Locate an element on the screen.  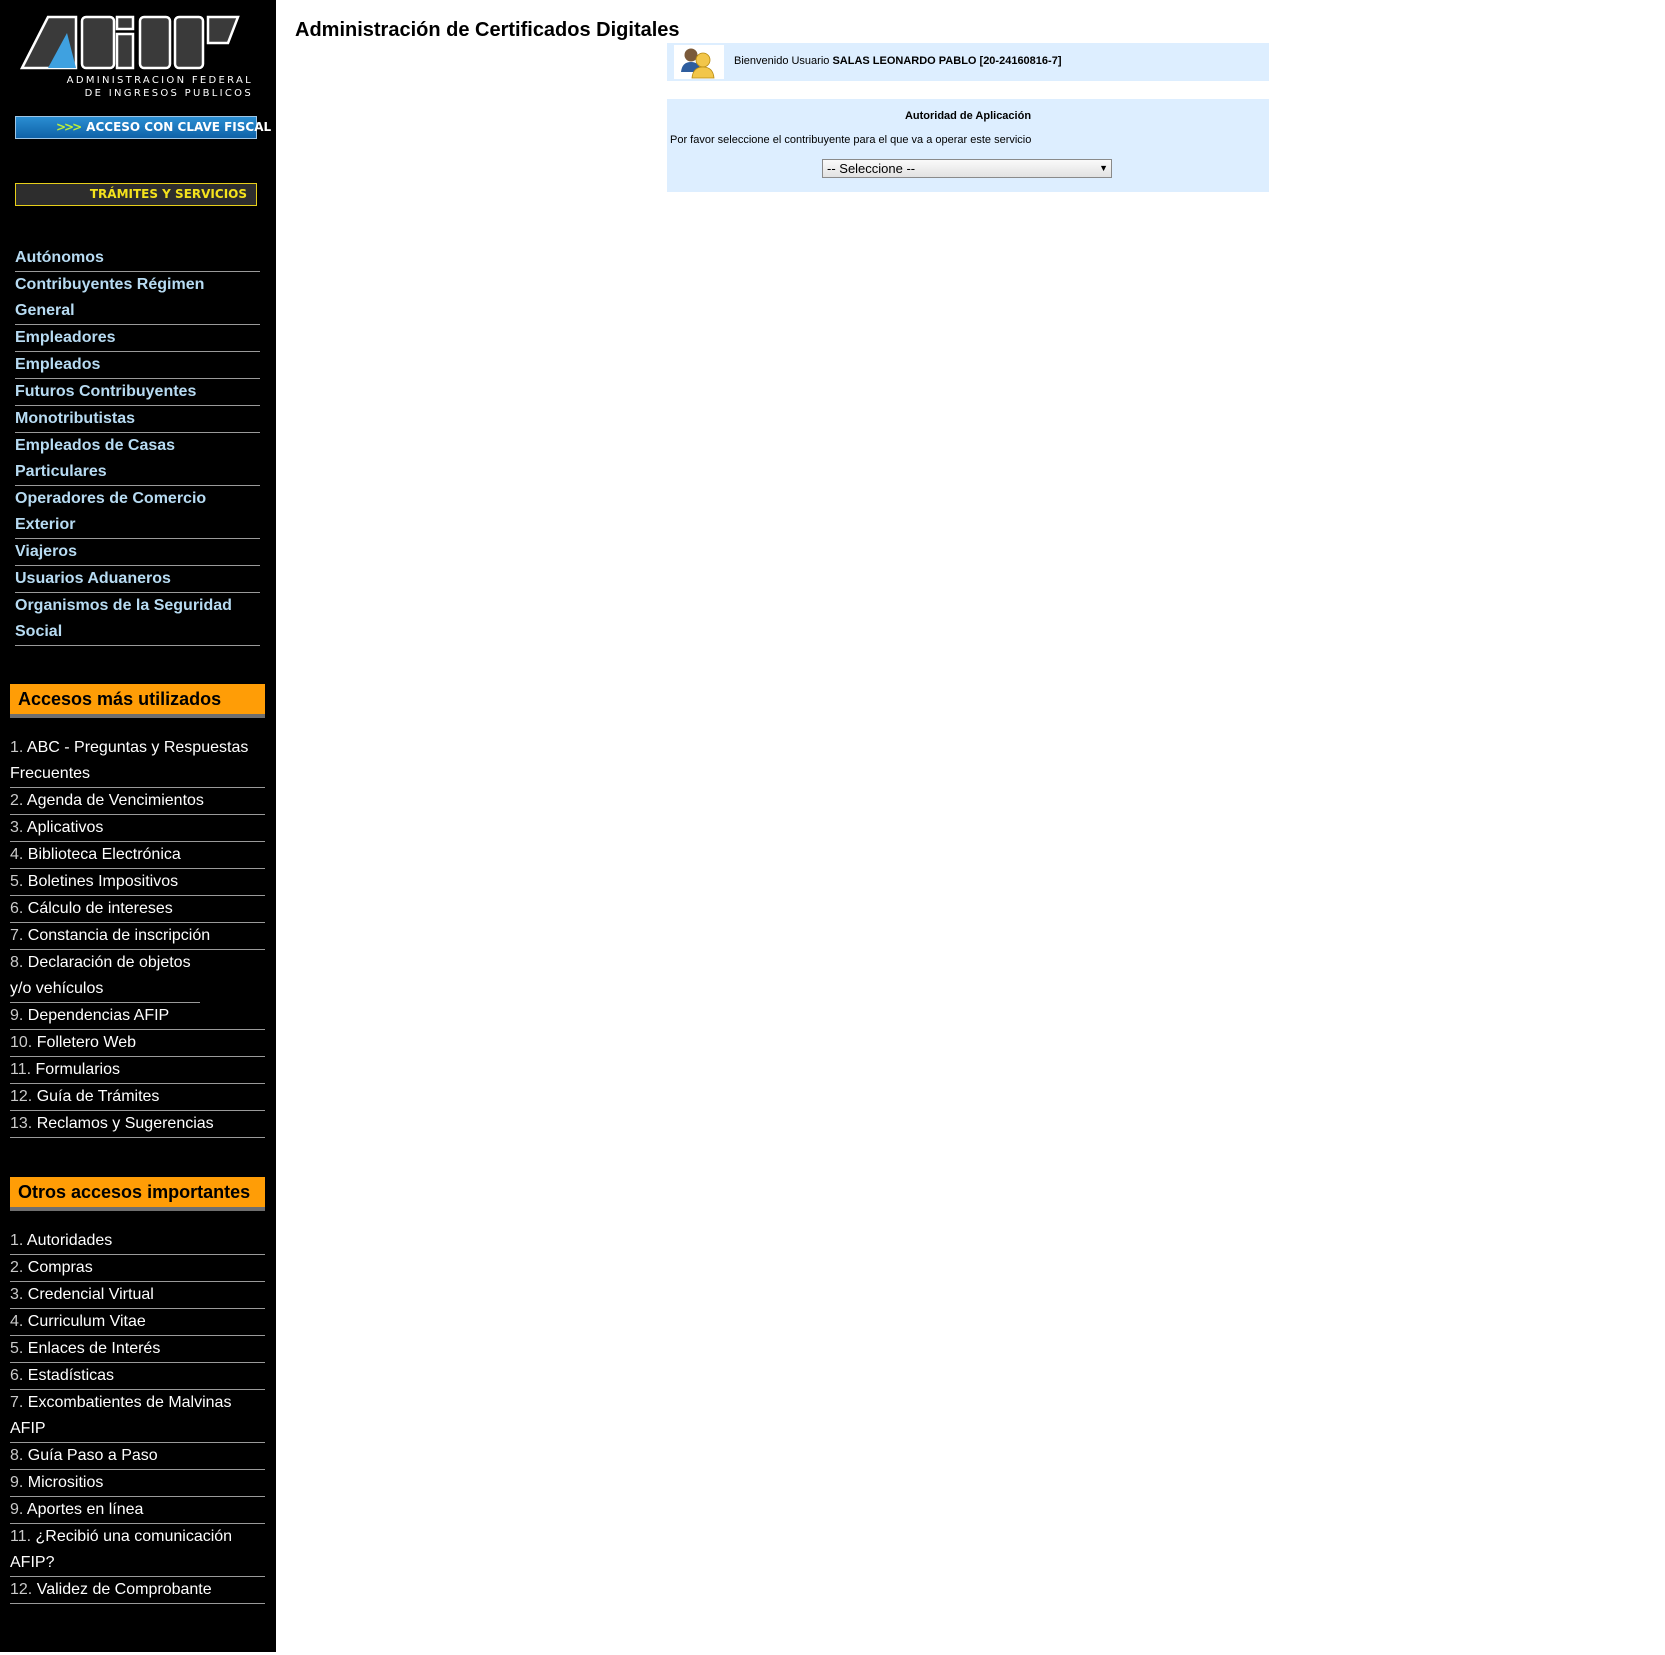
item-label: ¿Recibió una comunicación AFIP? is located at coordinates (121, 1549).